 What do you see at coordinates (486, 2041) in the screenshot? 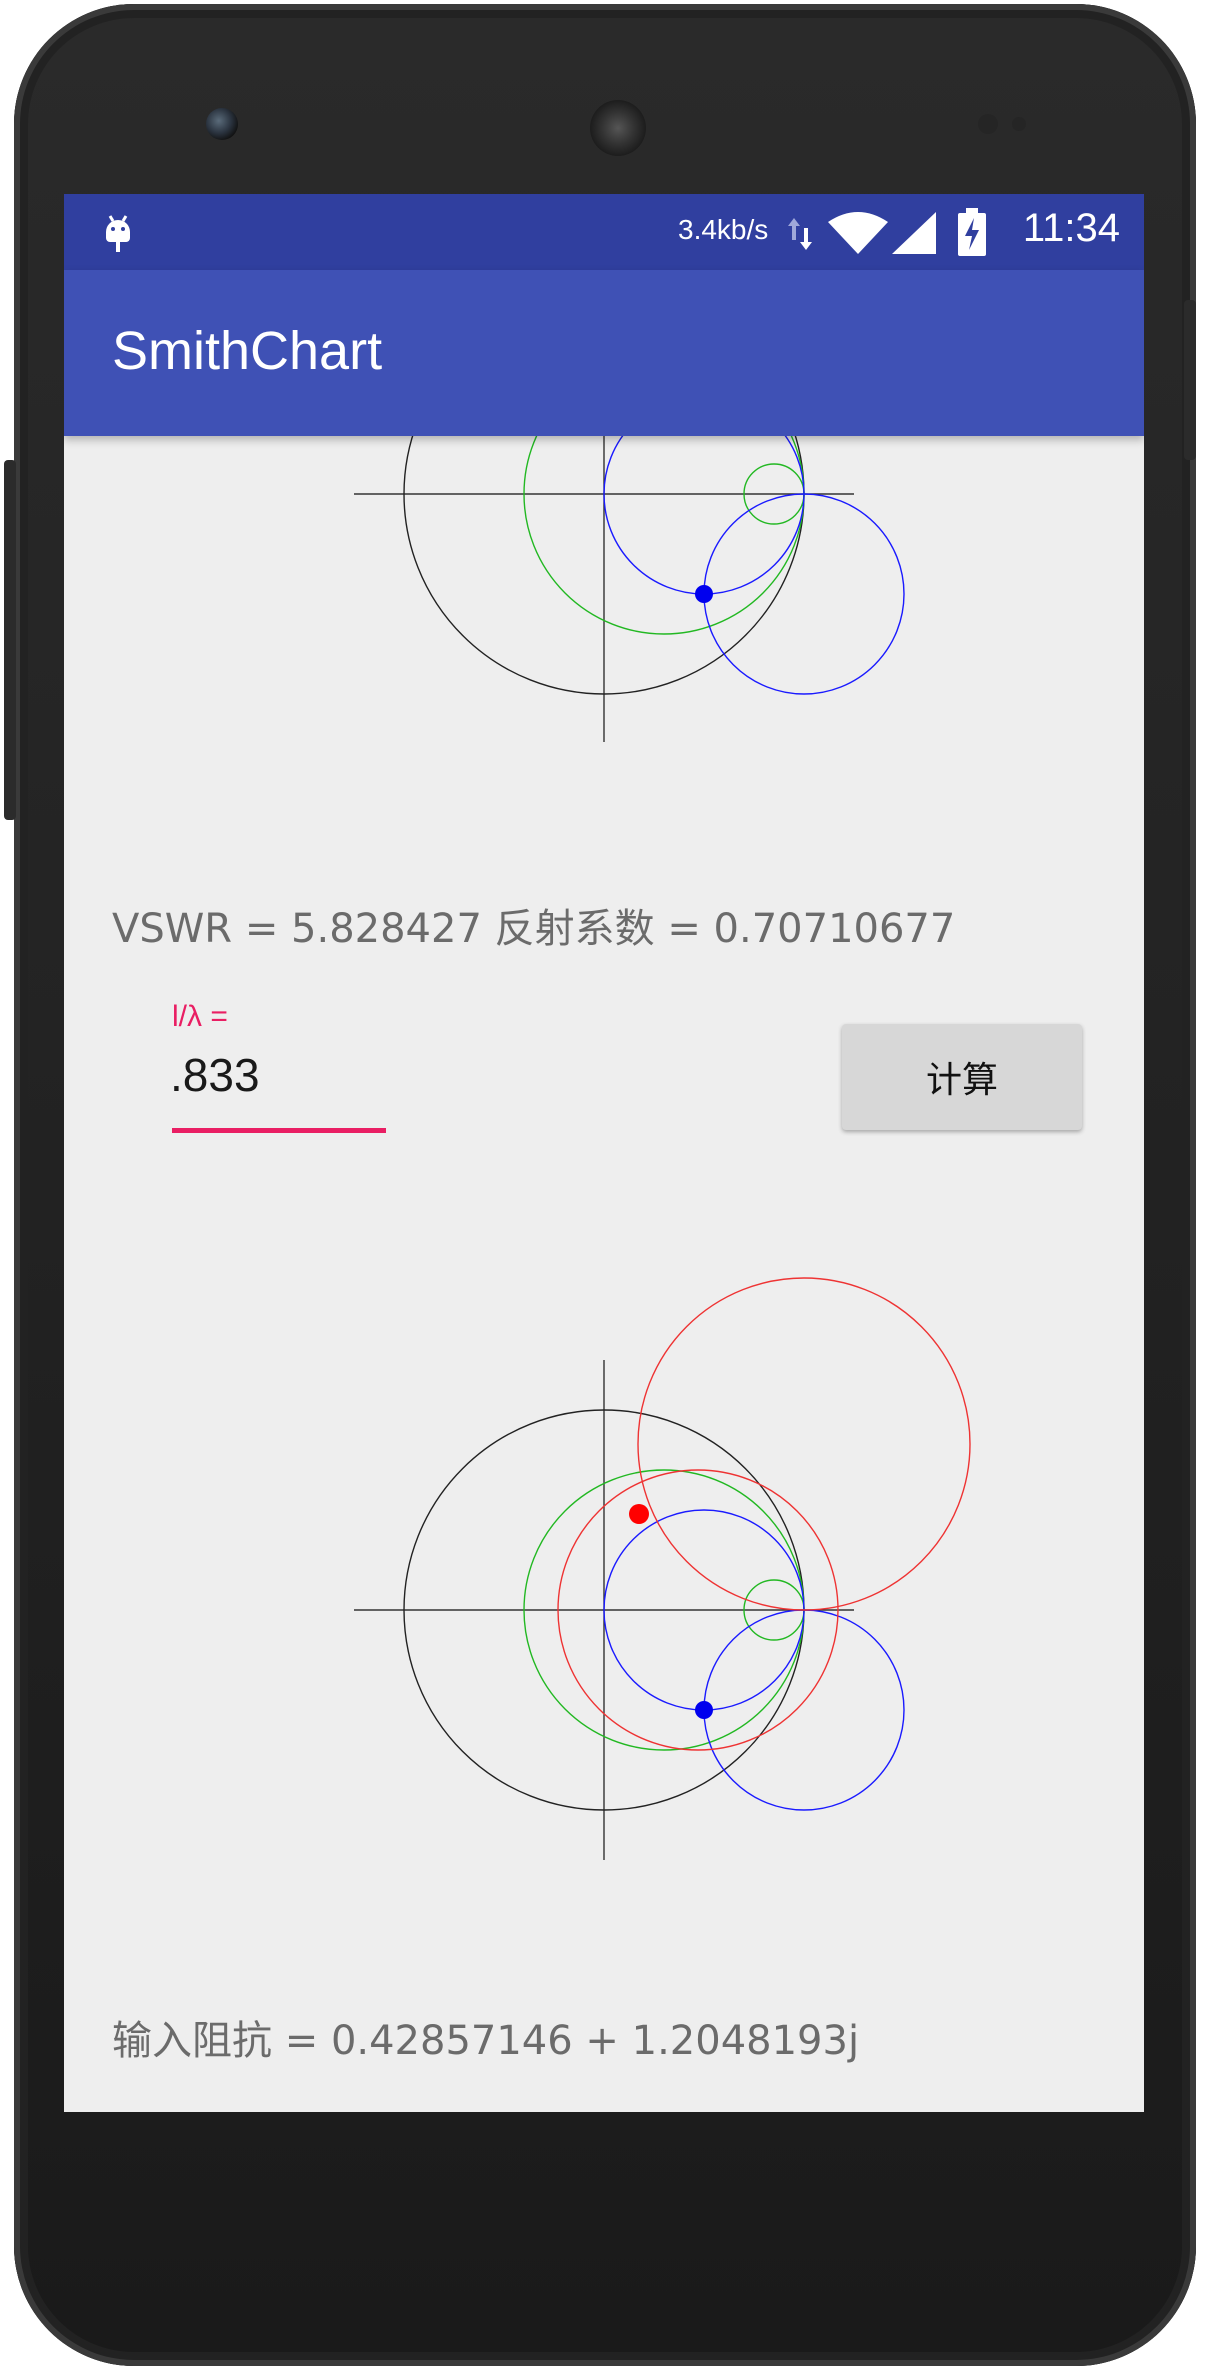
I see `input-impedance-result: 输入阻抗 = 0.42857146 + 1.2048193j` at bounding box center [486, 2041].